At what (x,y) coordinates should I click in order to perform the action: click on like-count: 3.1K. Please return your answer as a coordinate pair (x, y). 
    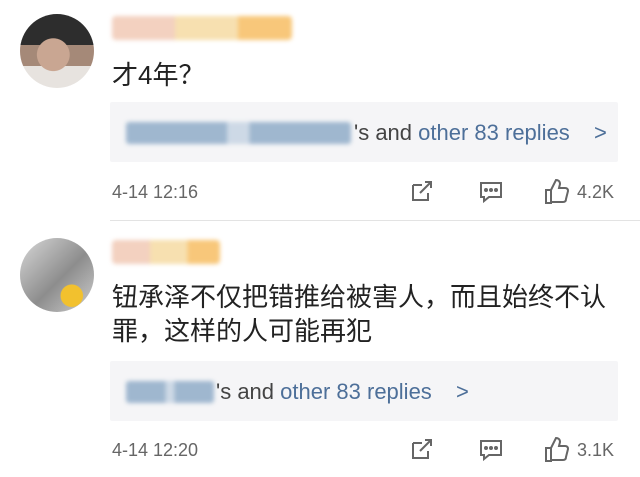
    Looking at the image, I should click on (596, 450).